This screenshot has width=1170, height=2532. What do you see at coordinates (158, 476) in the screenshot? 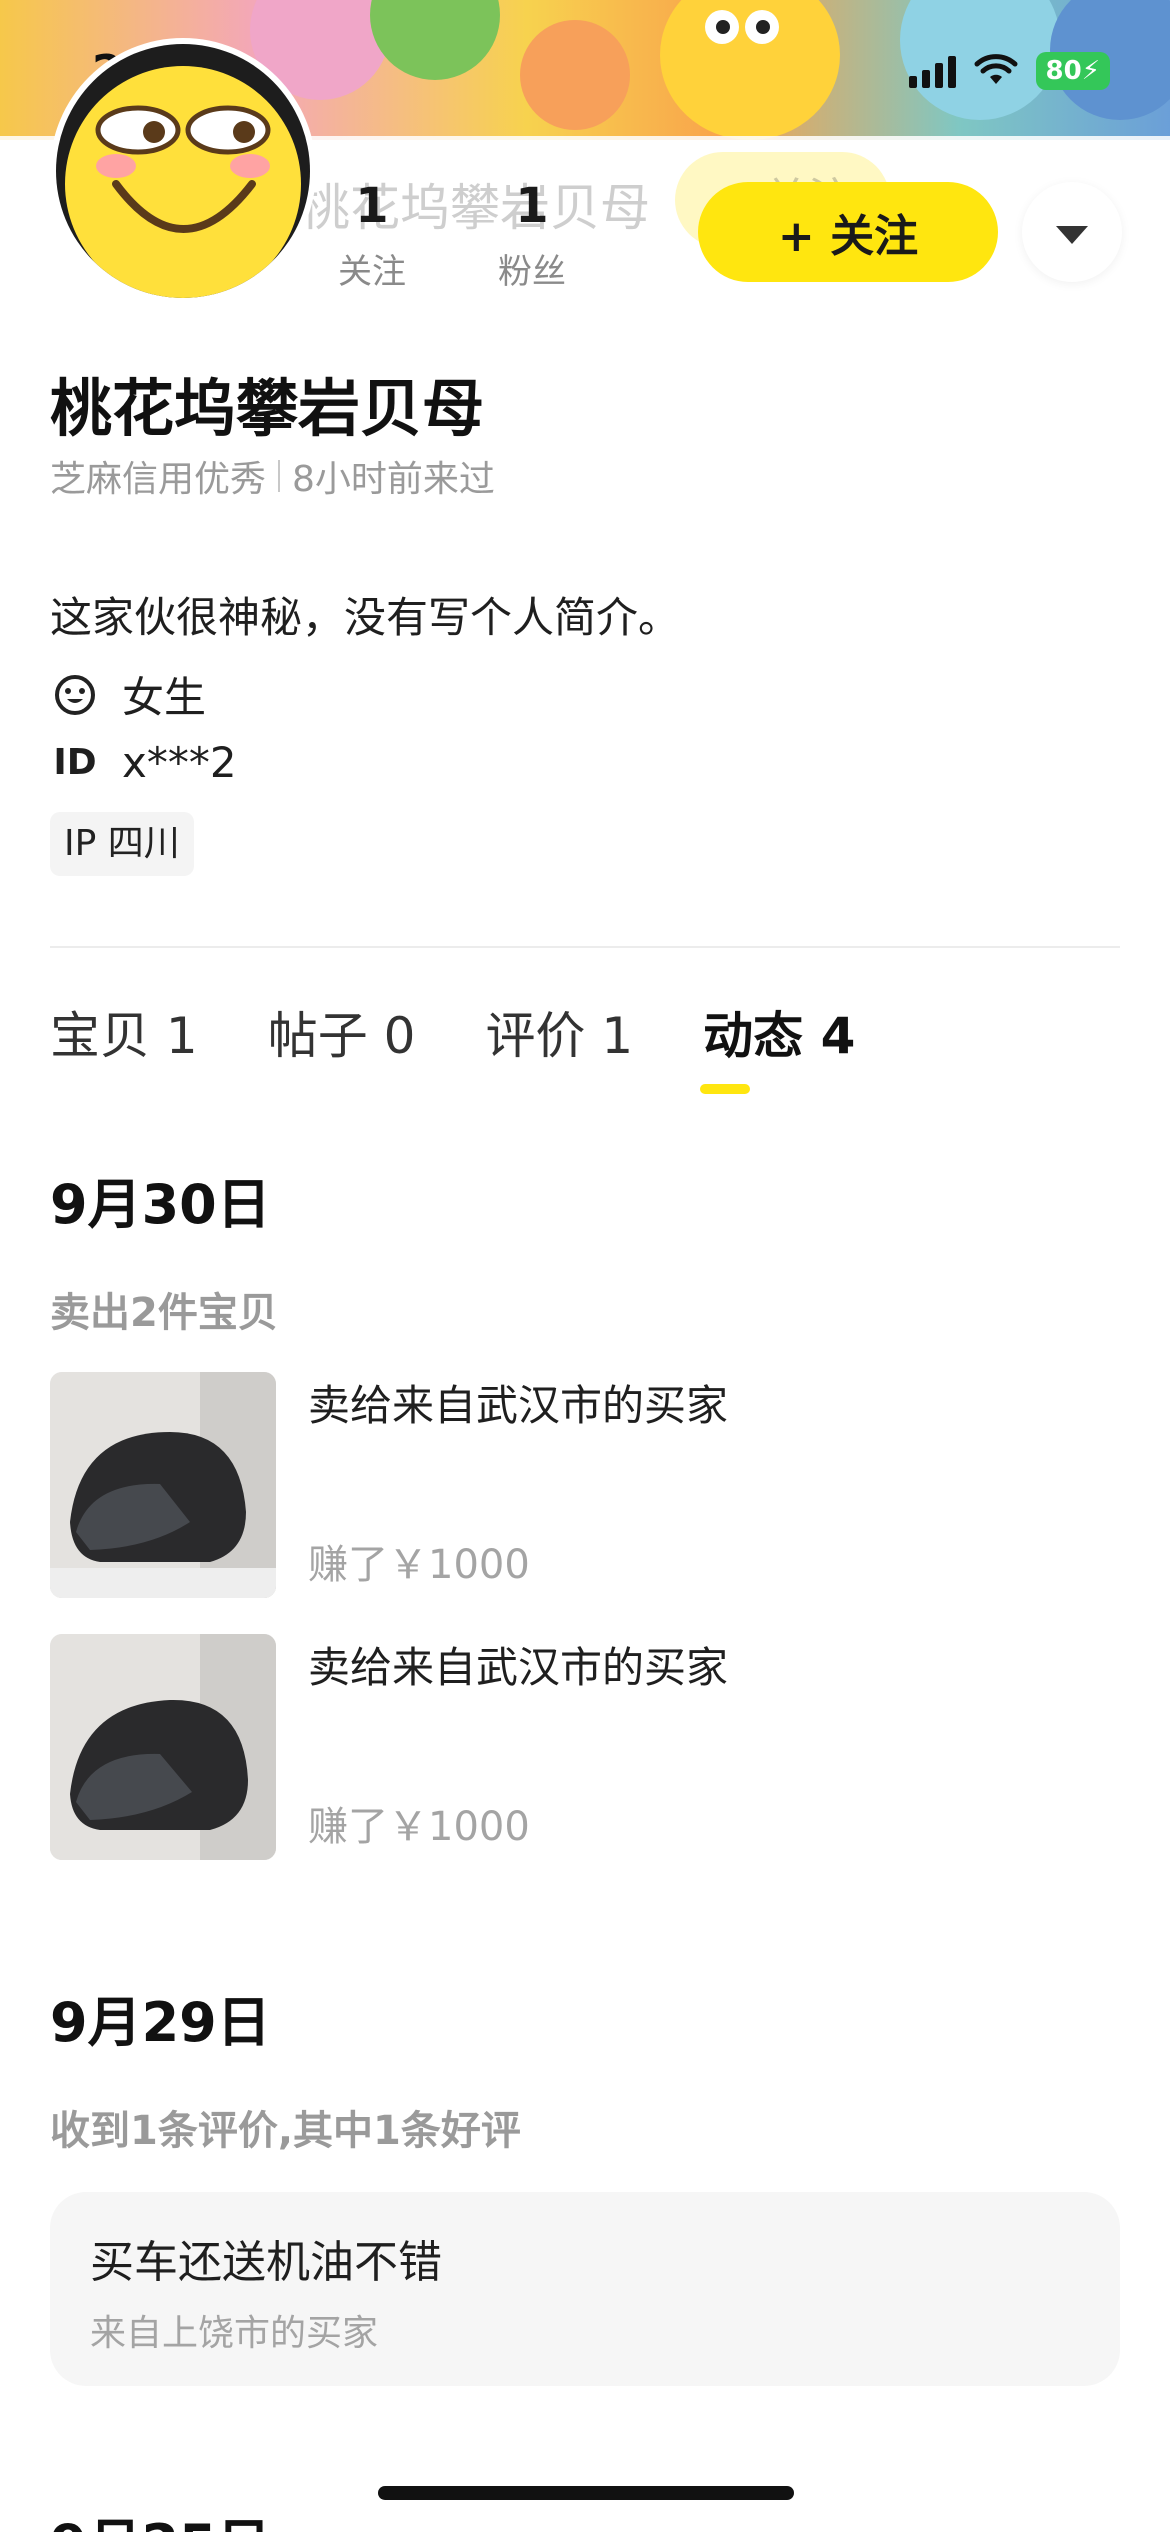
I see `credit-badge: 芝麻信用优秀` at bounding box center [158, 476].